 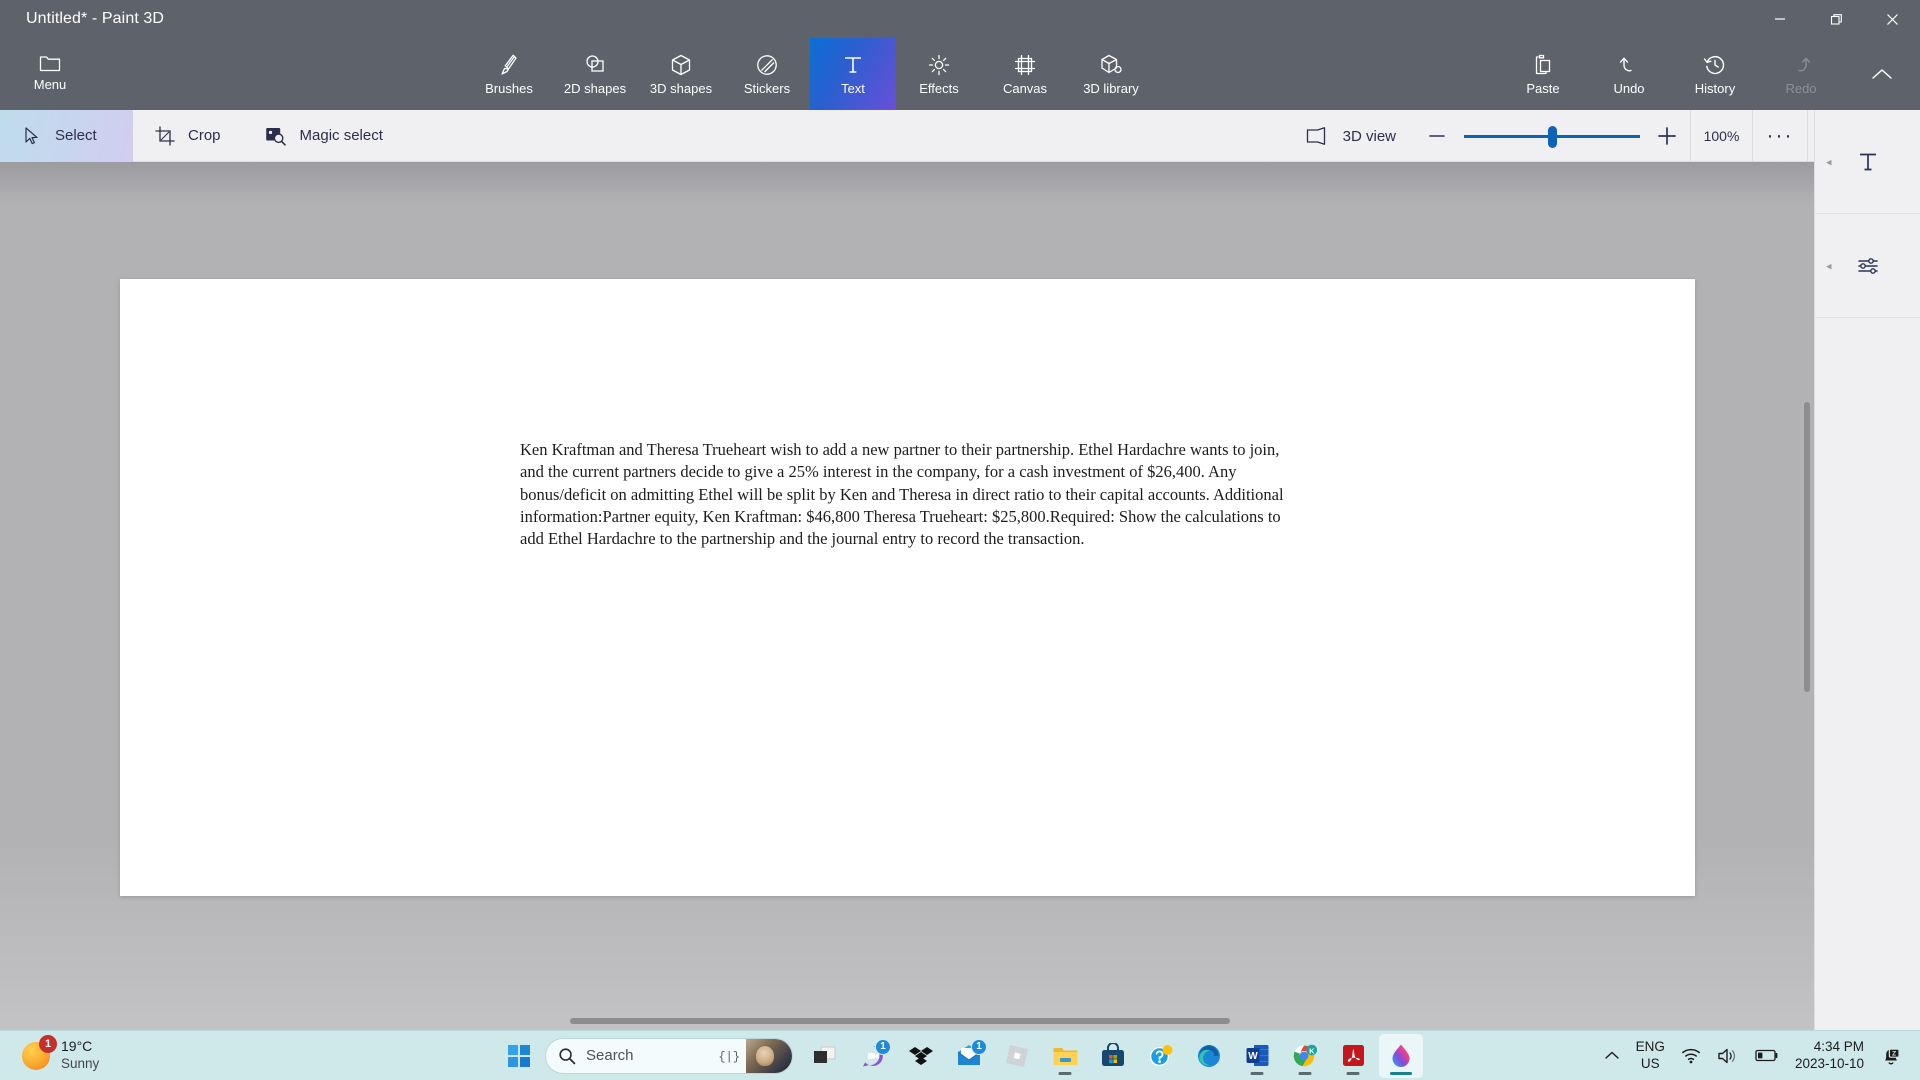 I want to click on more-options-button: ···, so click(x=1780, y=136).